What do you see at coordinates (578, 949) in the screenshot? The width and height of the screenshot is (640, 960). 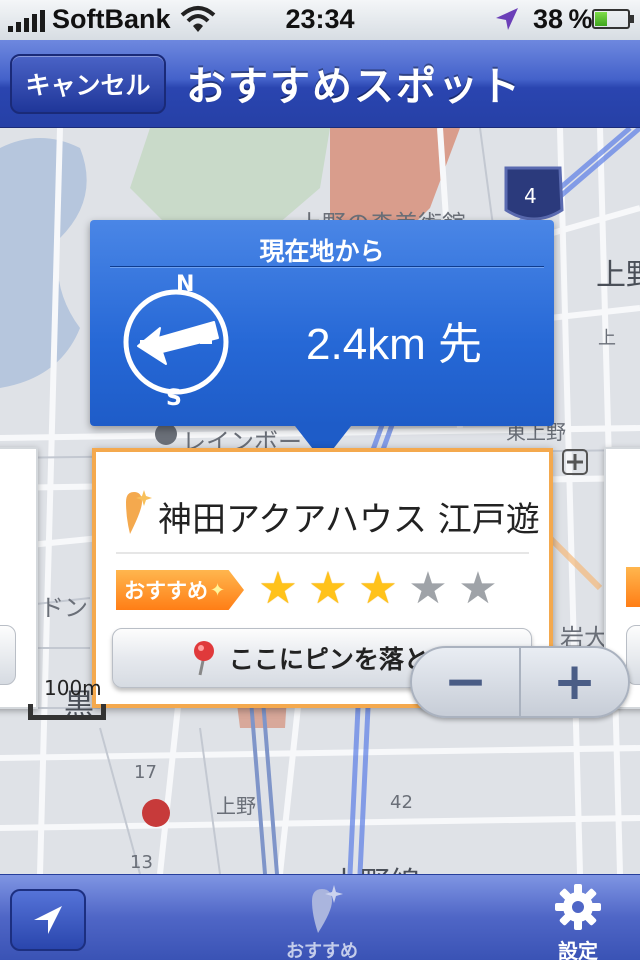 I see `tab-settings-label: 設定` at bounding box center [578, 949].